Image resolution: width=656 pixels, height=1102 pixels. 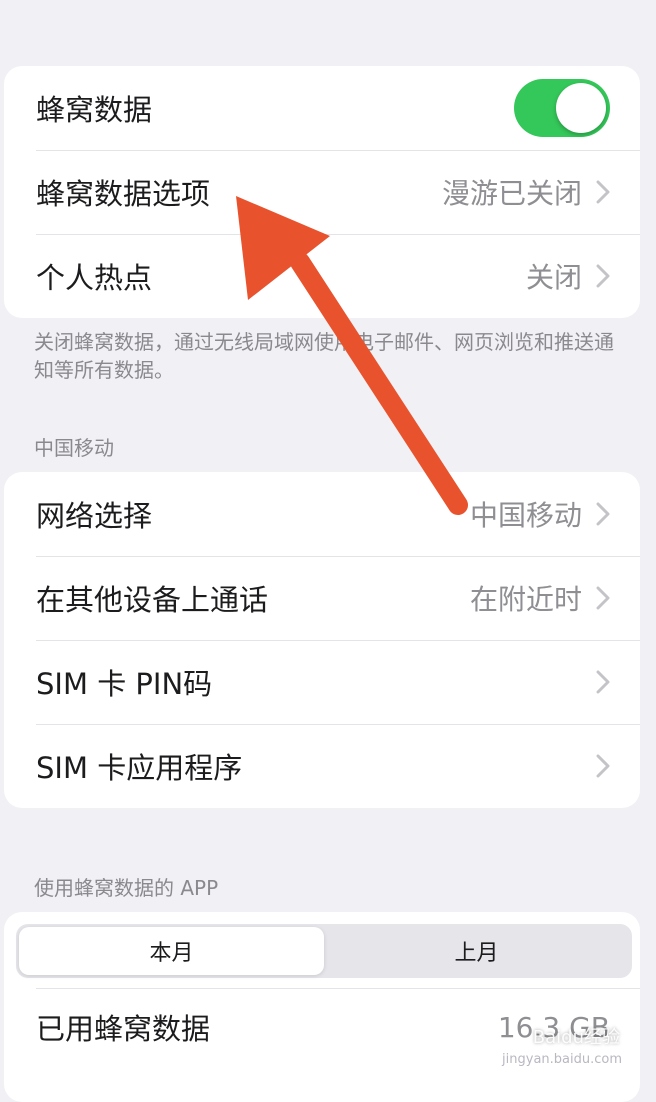 I want to click on cellular-data-options-row: 蜂窝数据选项 漫游已关闭, so click(x=322, y=192).